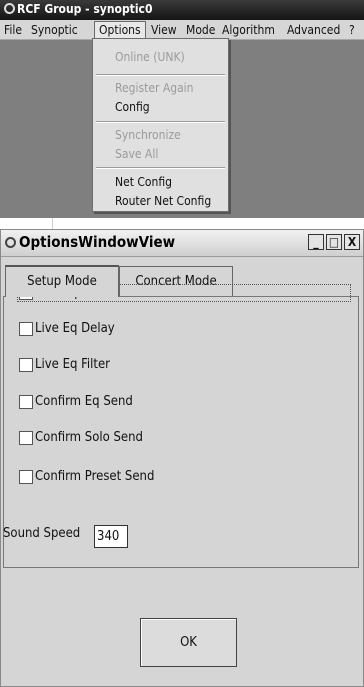 This screenshot has height=687, width=364. Describe the element at coordinates (352, 30) in the screenshot. I see `menu-help: ?` at that location.